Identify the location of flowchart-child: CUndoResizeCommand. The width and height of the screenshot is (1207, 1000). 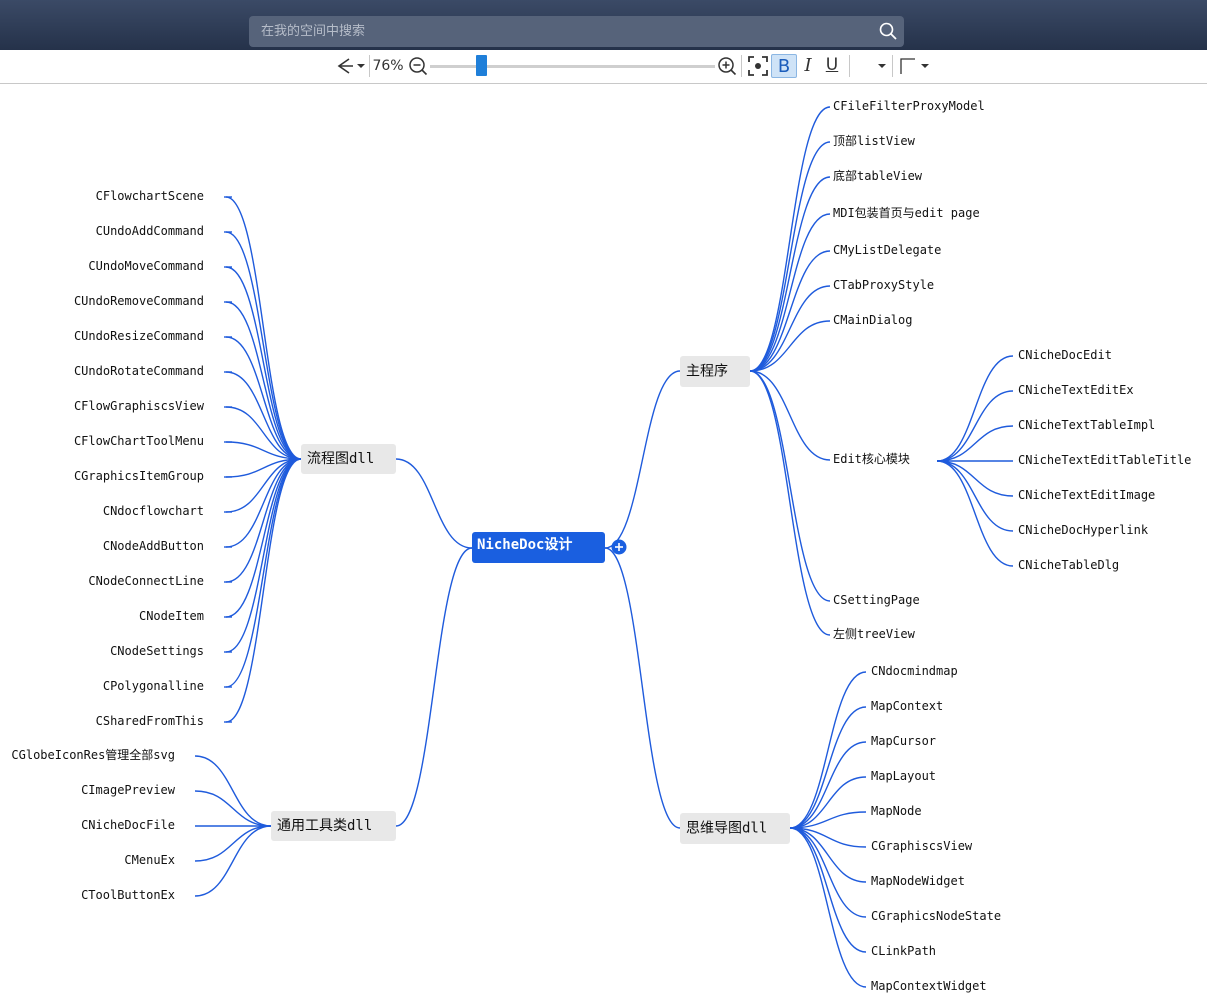
(139, 336).